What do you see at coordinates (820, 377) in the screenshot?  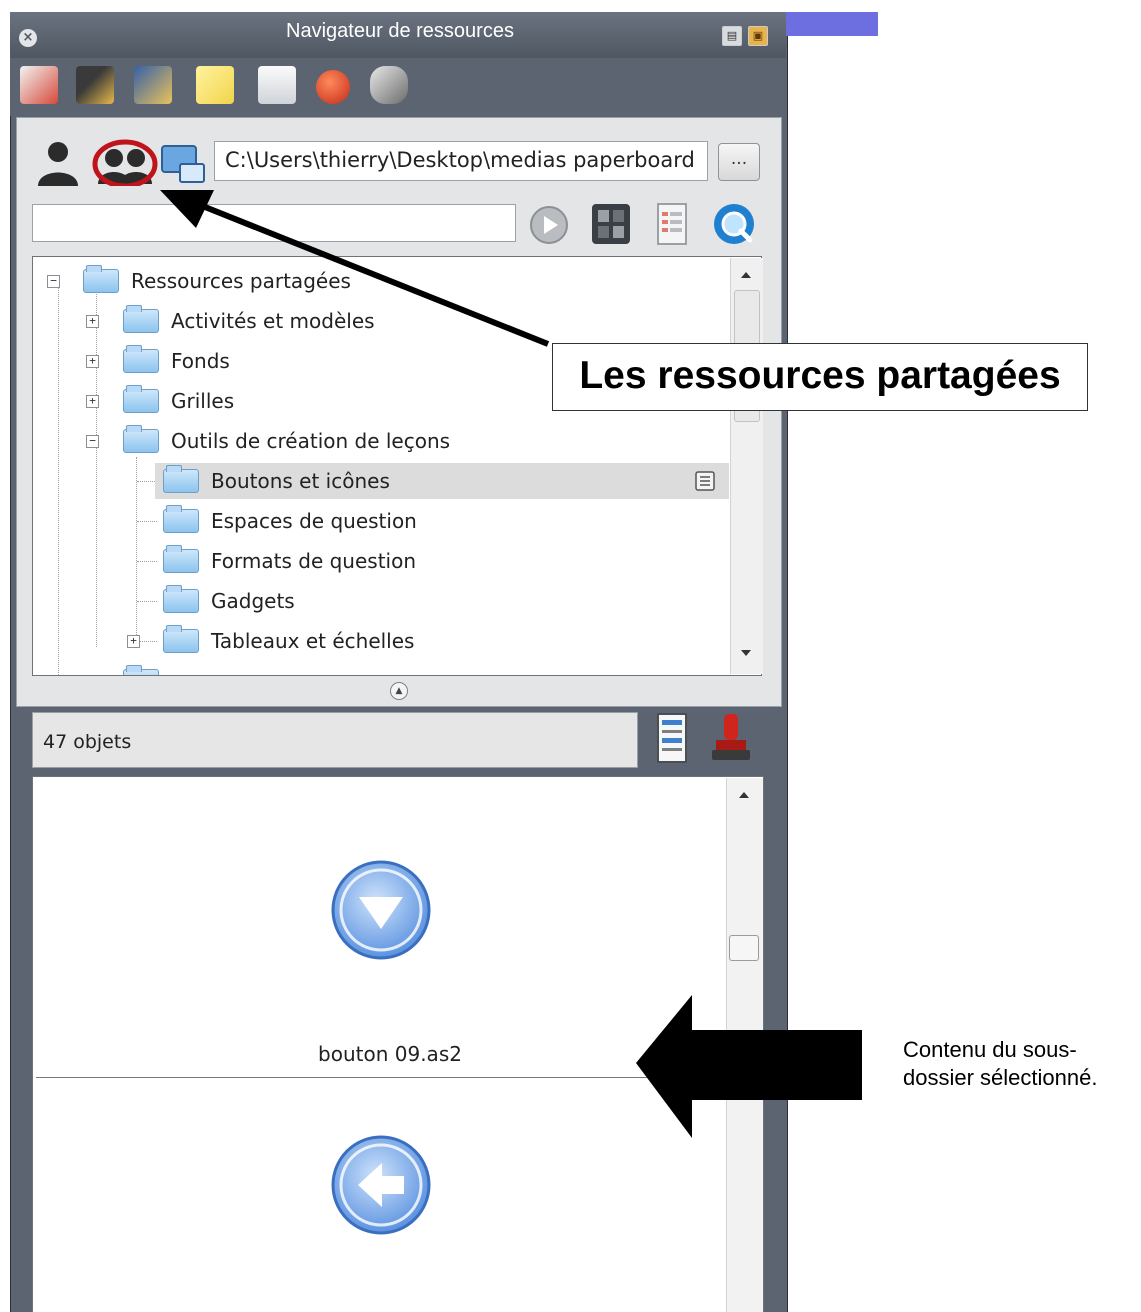 I see `shared-resources-callout: Les ressources partagées` at bounding box center [820, 377].